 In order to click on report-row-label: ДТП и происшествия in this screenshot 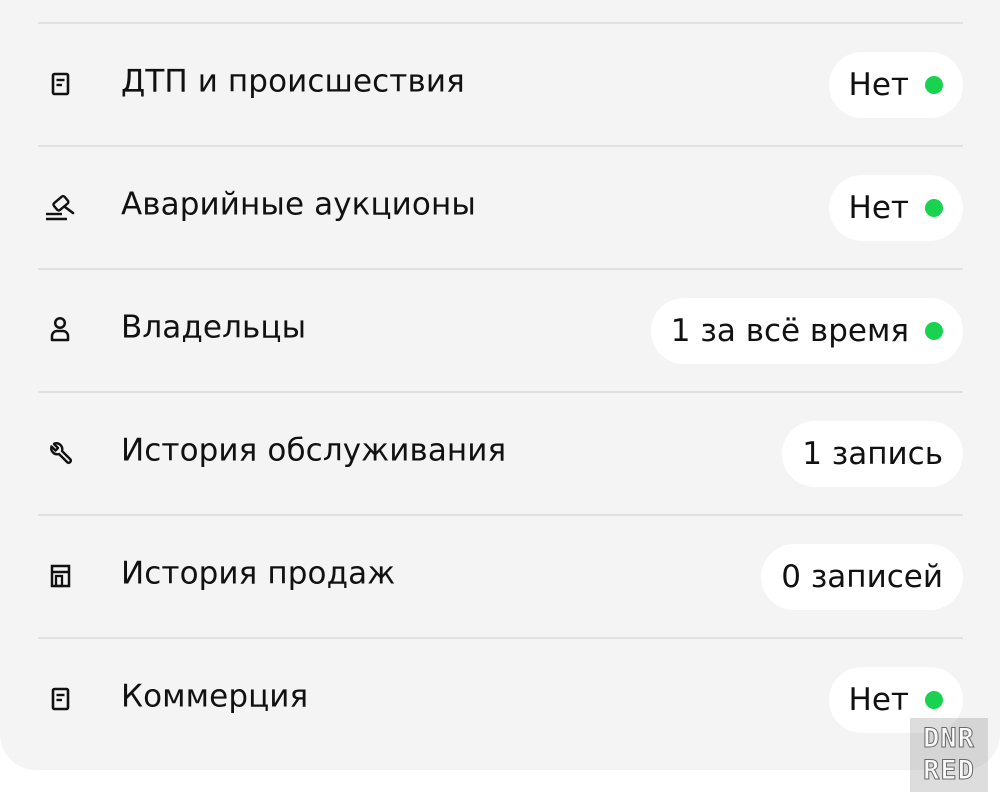, I will do `click(293, 80)`.